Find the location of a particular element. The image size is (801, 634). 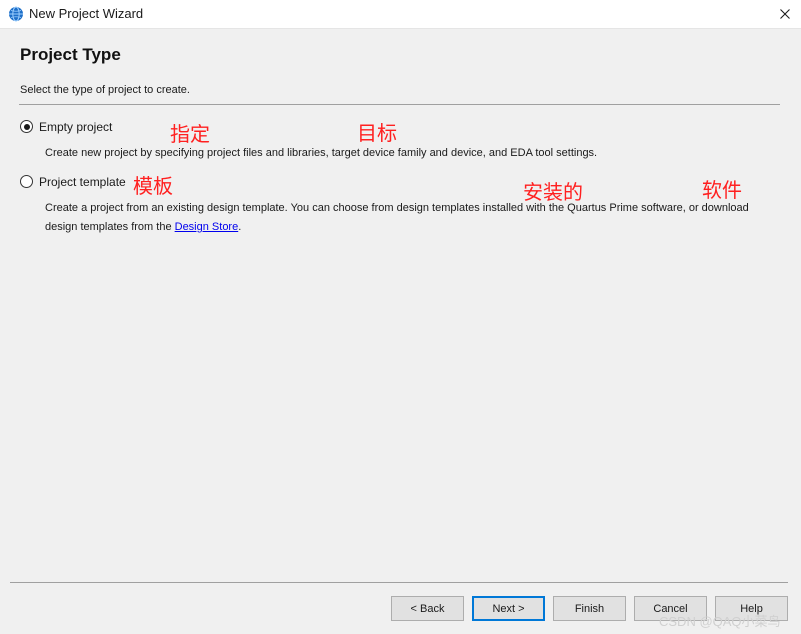

project-template-label: Project template is located at coordinates (82, 182).